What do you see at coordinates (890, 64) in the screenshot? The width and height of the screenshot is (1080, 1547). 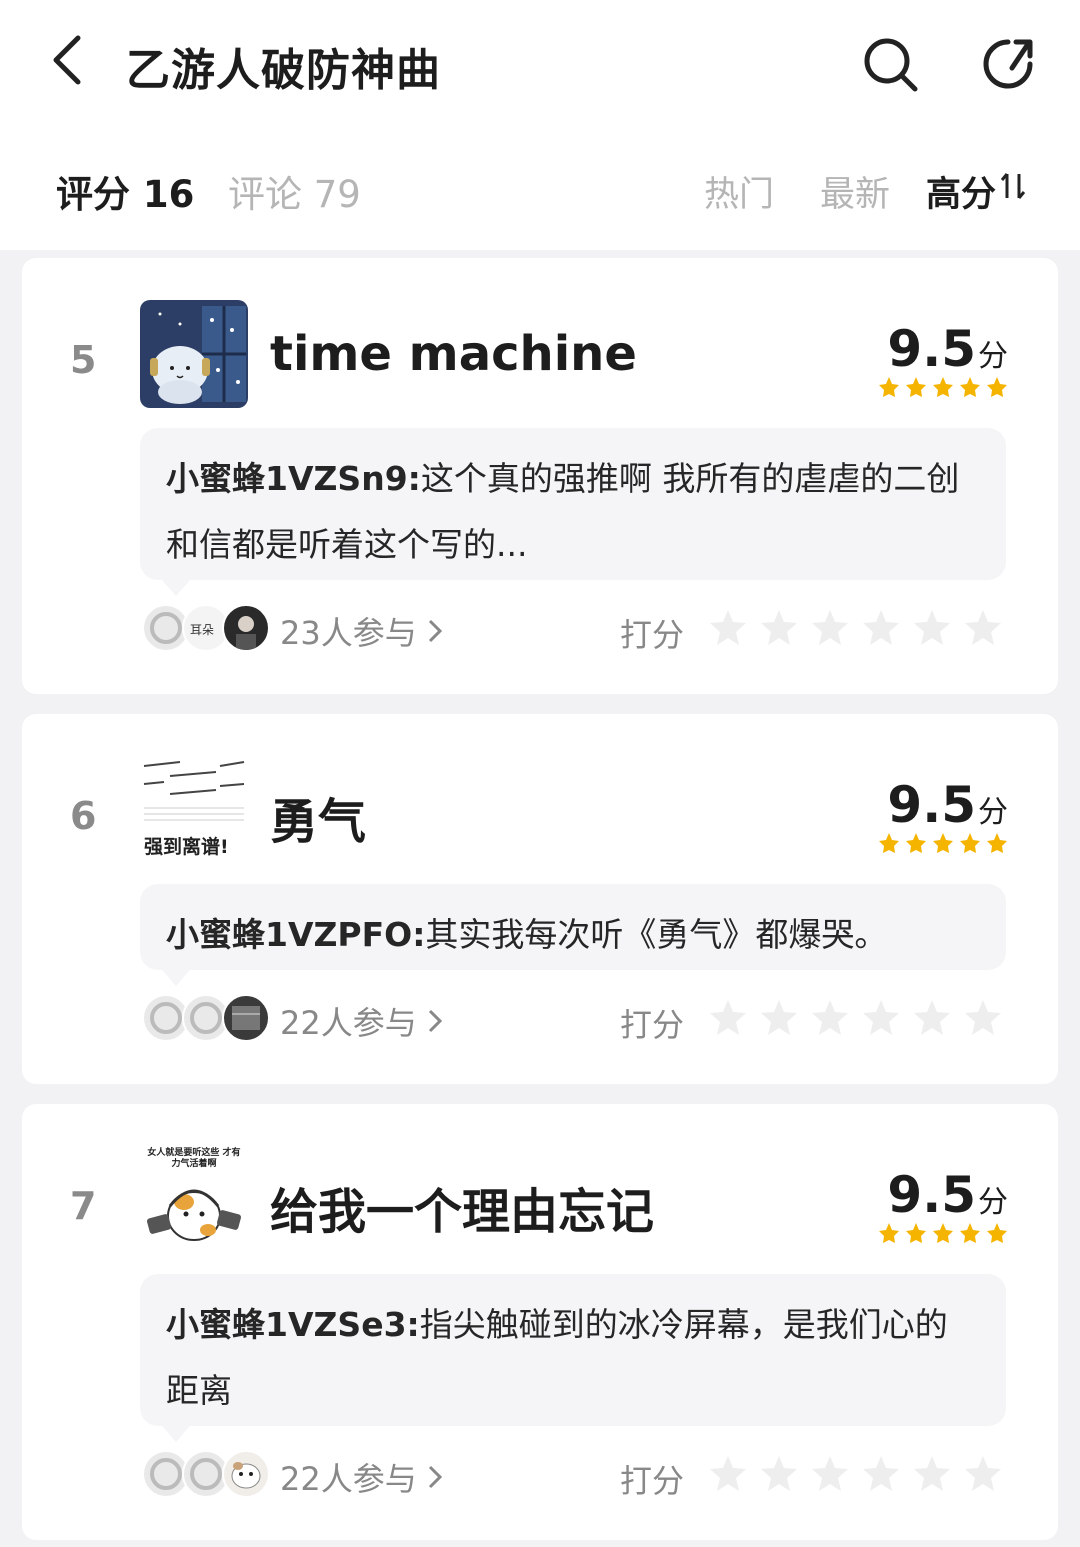 I see `search-icon` at bounding box center [890, 64].